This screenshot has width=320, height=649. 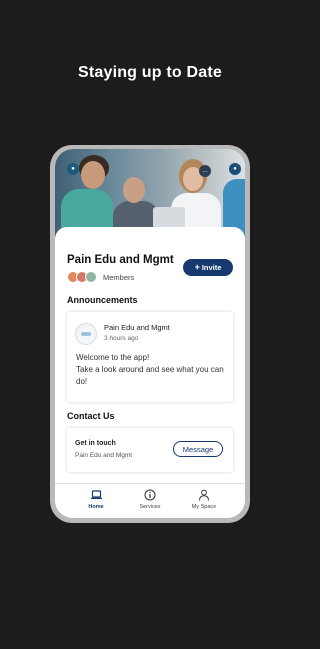 I want to click on hero-photo: ● … ●, so click(x=150, y=194).